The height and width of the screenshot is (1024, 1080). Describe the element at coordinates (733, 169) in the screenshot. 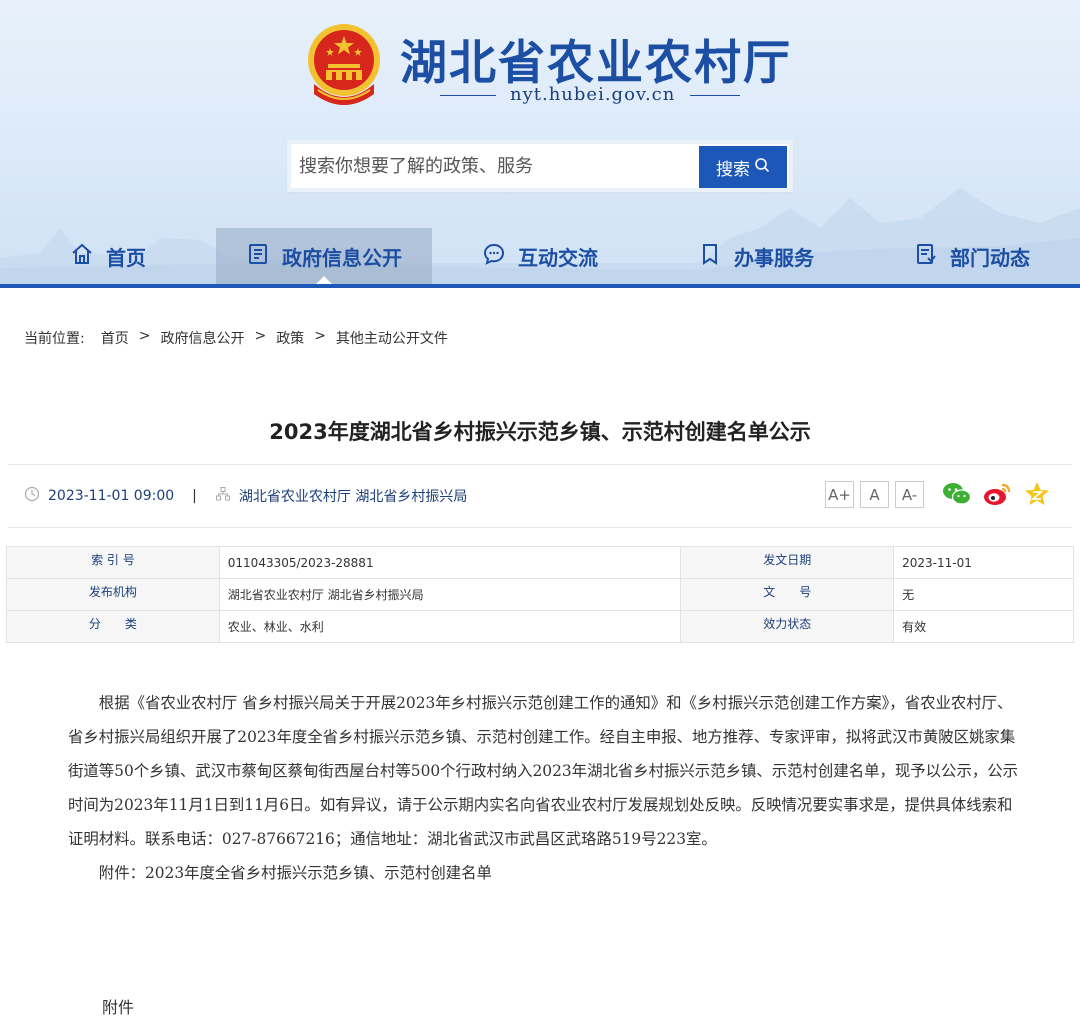

I see `search-button-label: 搜索` at that location.